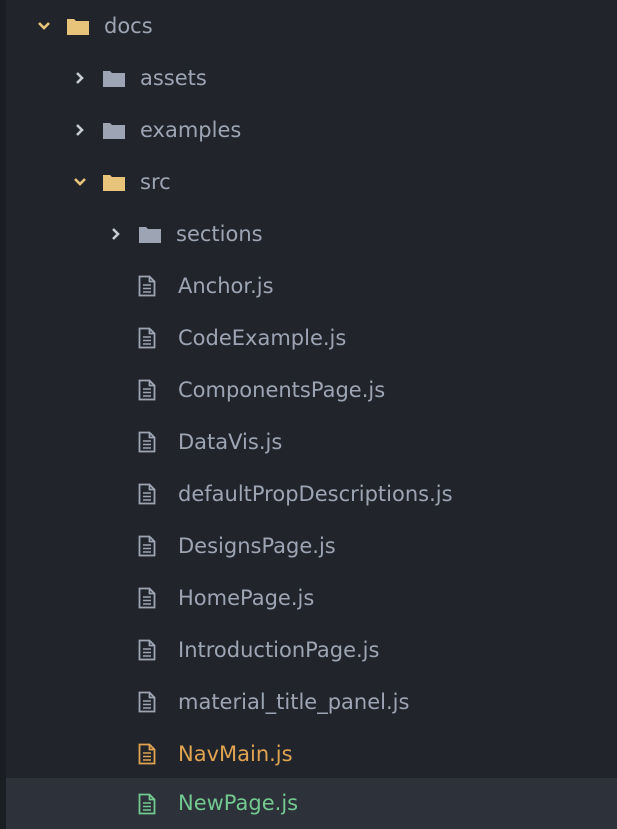  Describe the element at coordinates (230, 441) in the screenshot. I see `tree-item-label: DataVis.js` at that location.